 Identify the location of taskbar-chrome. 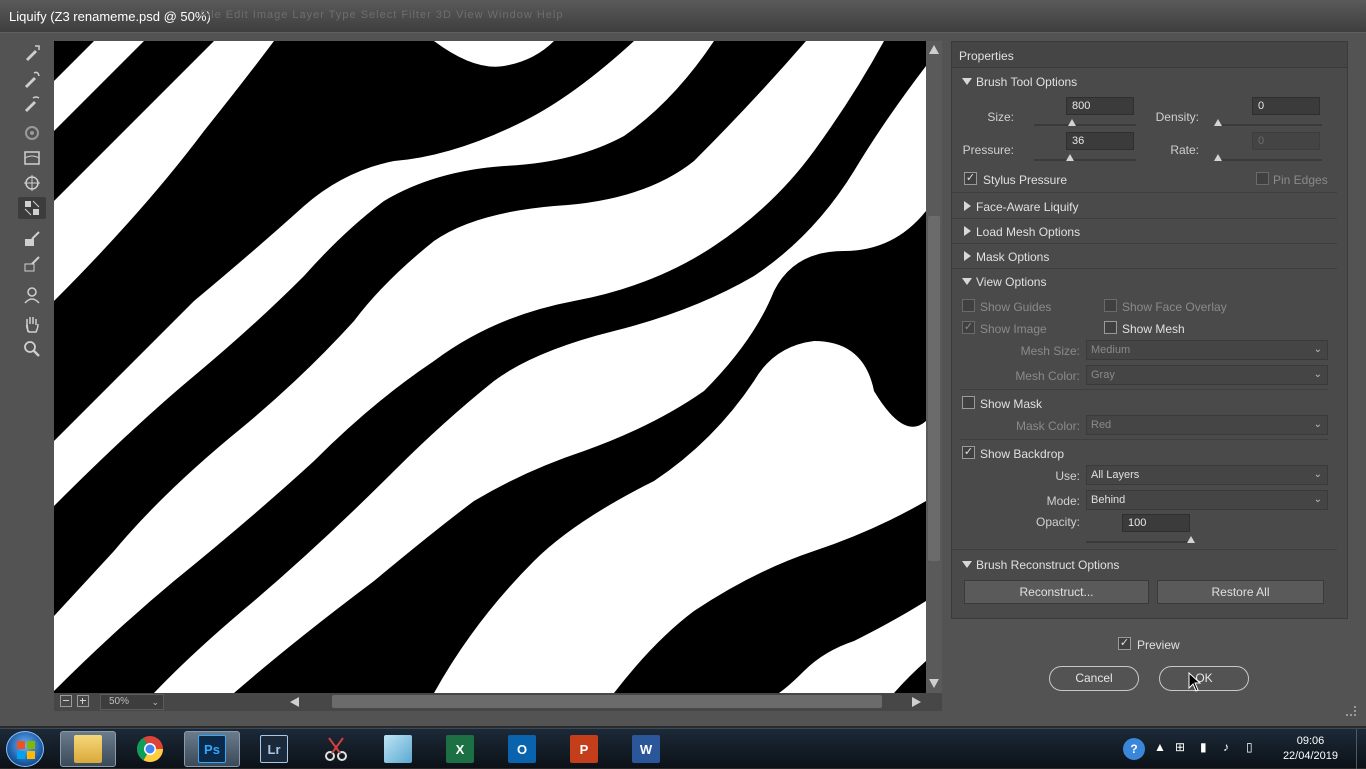
(150, 749).